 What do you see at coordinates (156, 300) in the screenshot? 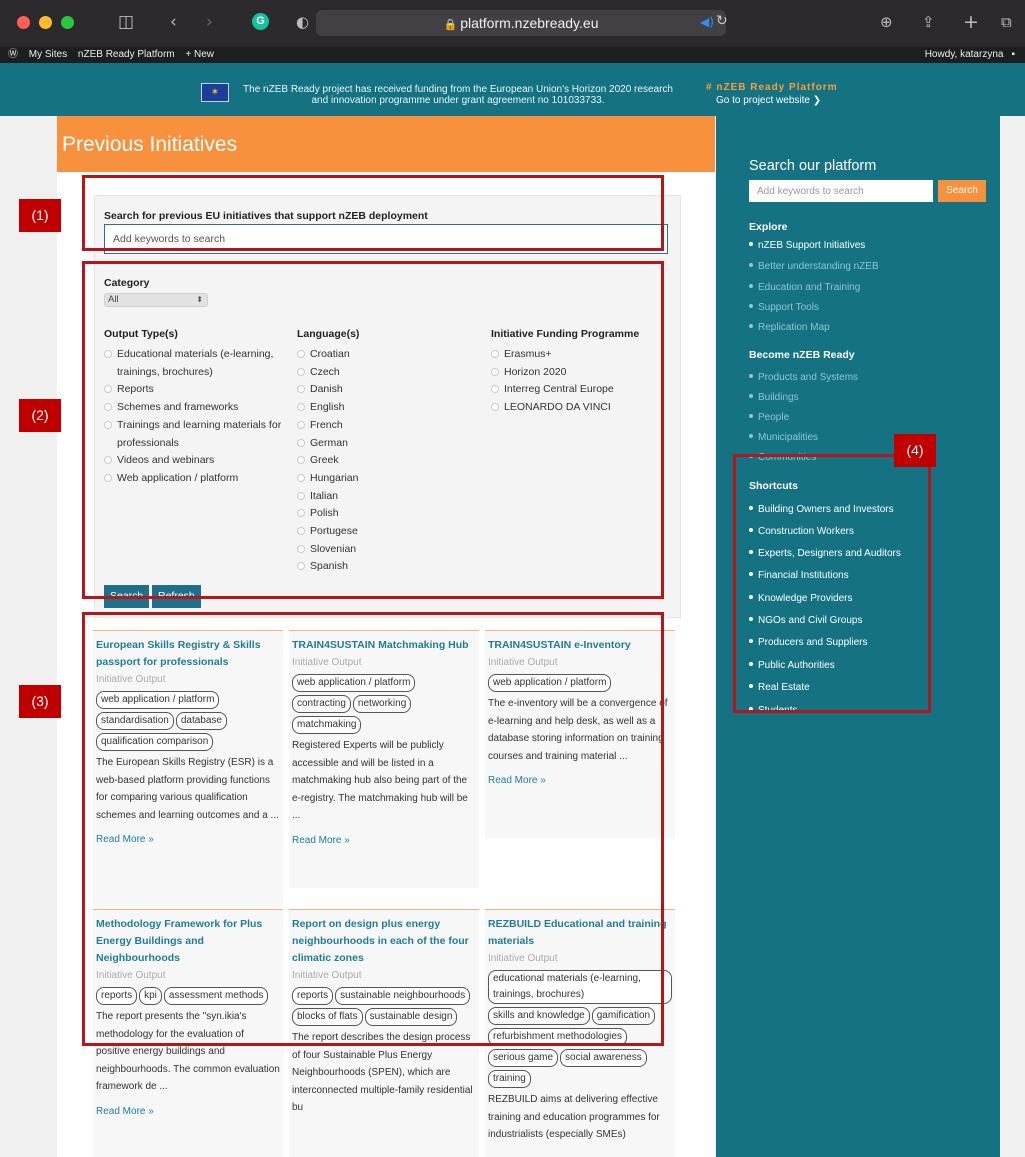
I see `category-select: All ⬍` at bounding box center [156, 300].